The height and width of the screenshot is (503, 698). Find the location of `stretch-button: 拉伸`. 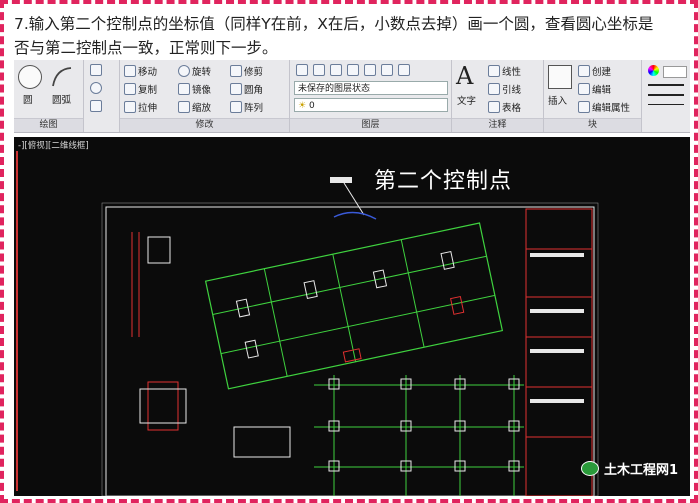

stretch-button: 拉伸 is located at coordinates (140, 107).